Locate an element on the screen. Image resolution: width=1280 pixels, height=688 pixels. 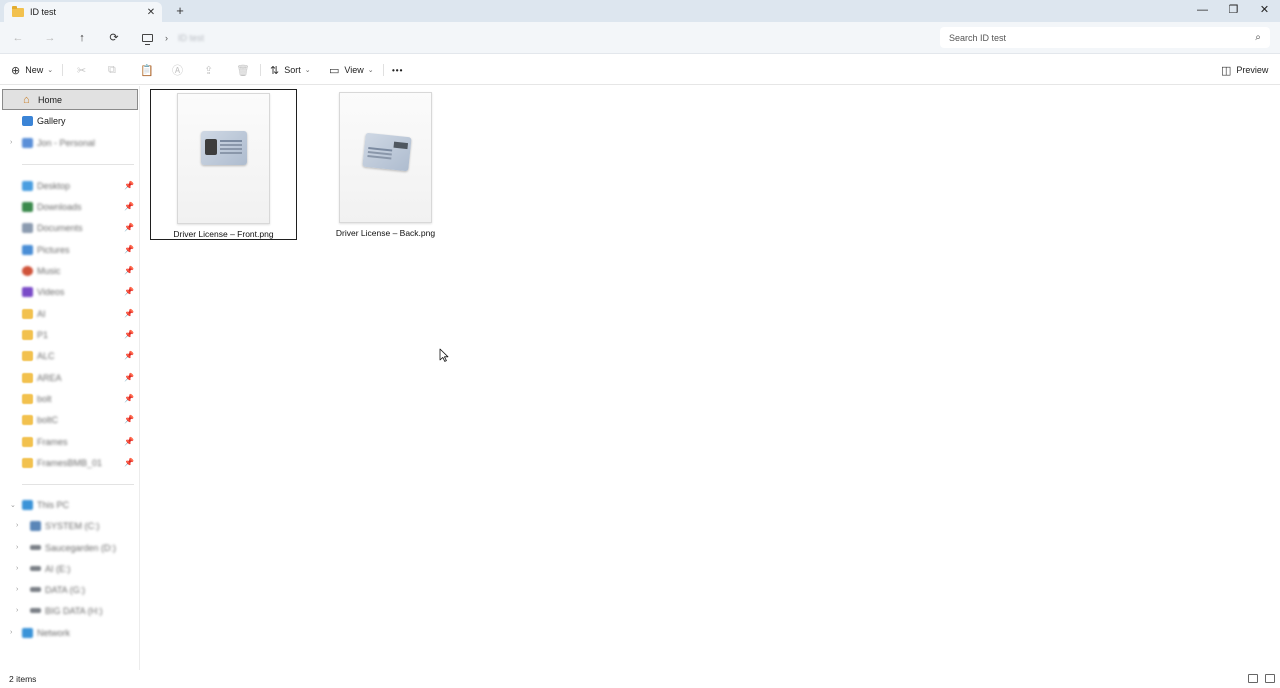
share-button: ⇪ is located at coordinates (211, 70).